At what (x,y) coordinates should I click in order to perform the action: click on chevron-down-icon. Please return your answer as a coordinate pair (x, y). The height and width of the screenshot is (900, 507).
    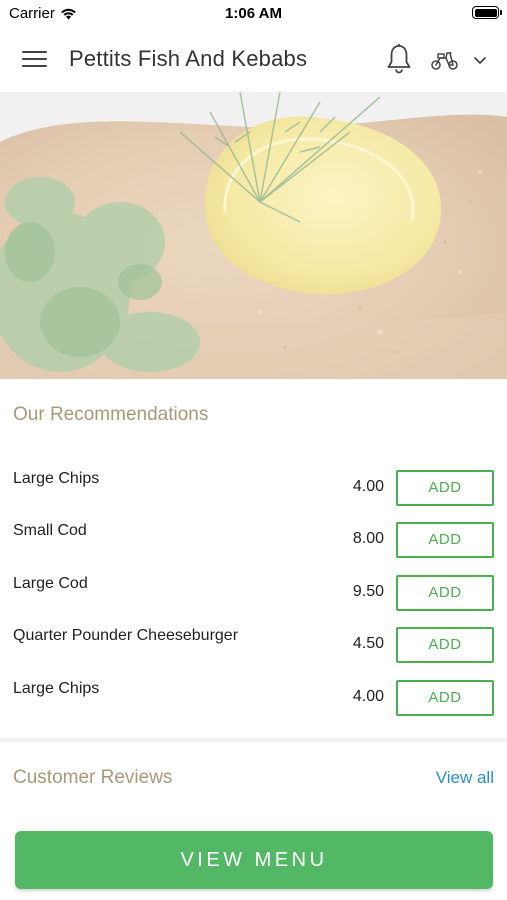
    Looking at the image, I should click on (480, 60).